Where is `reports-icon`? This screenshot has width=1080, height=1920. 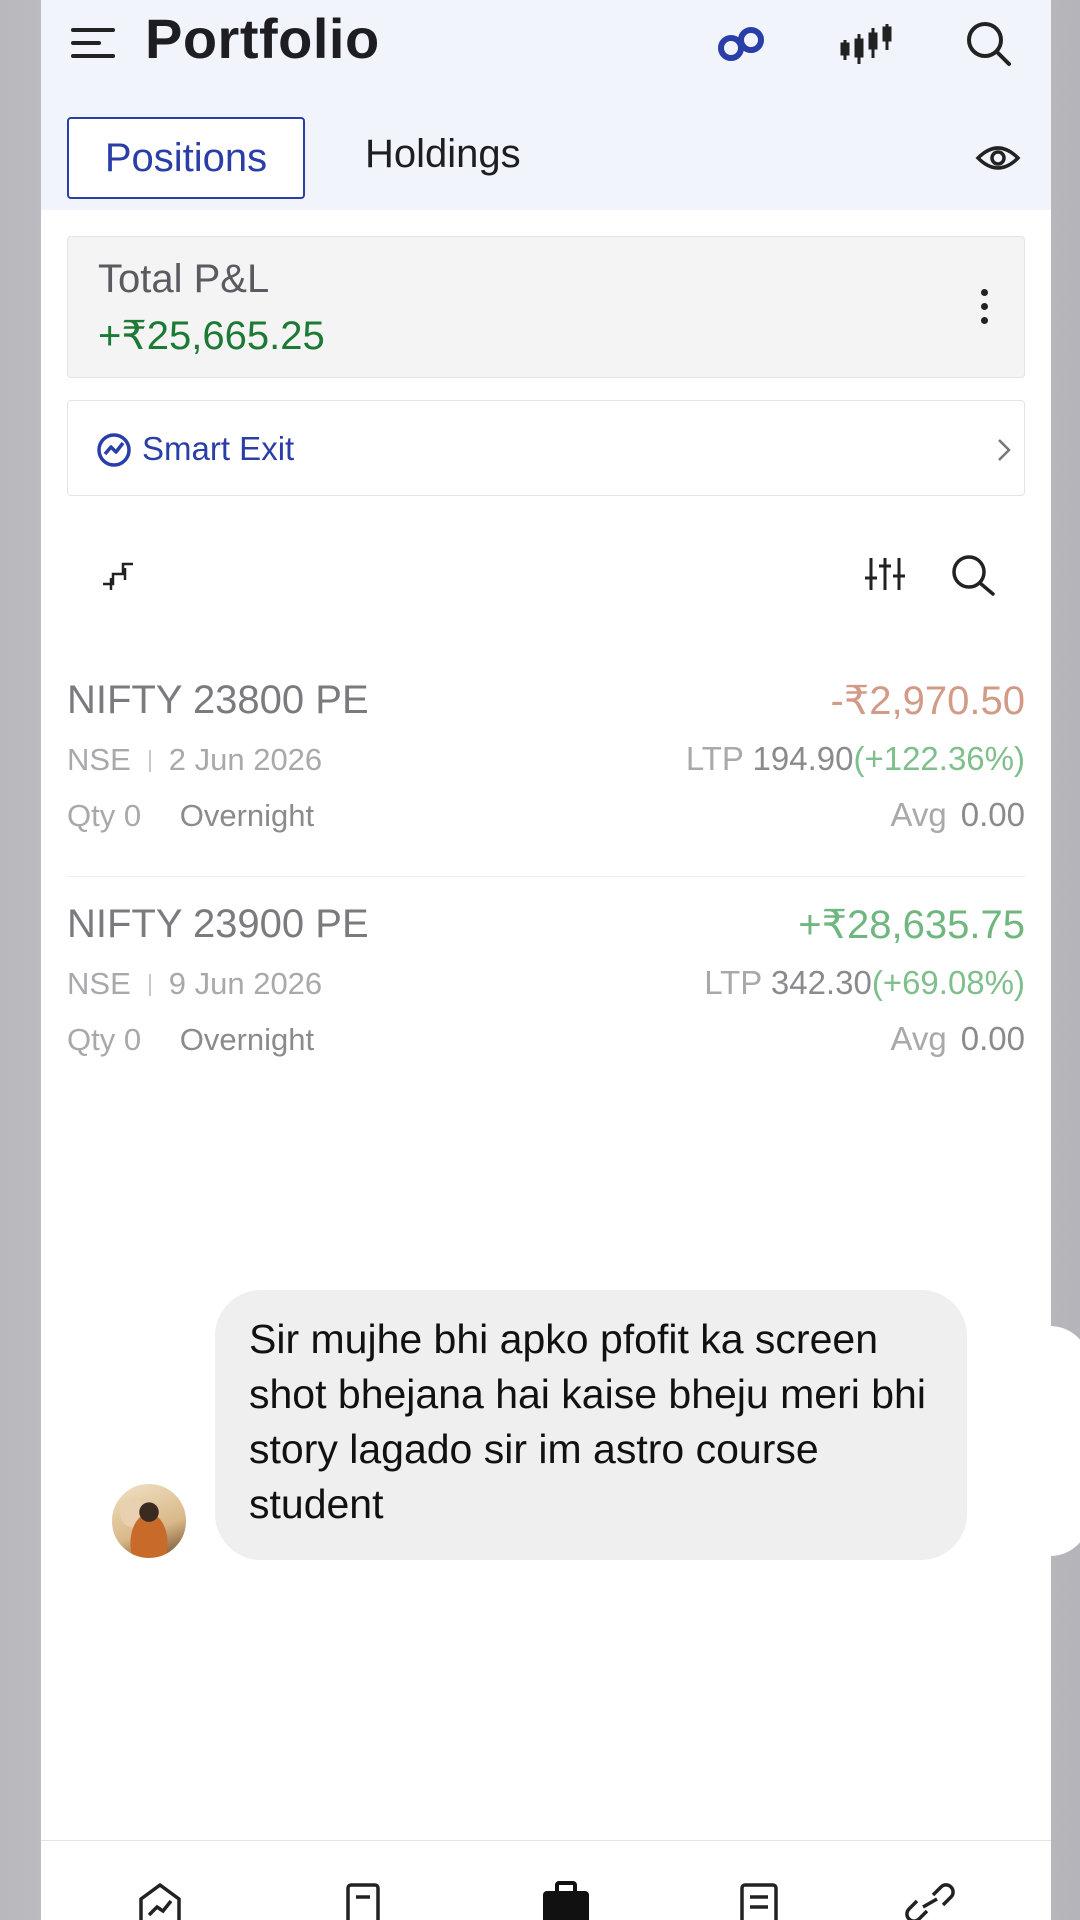 reports-icon is located at coordinates (759, 1900).